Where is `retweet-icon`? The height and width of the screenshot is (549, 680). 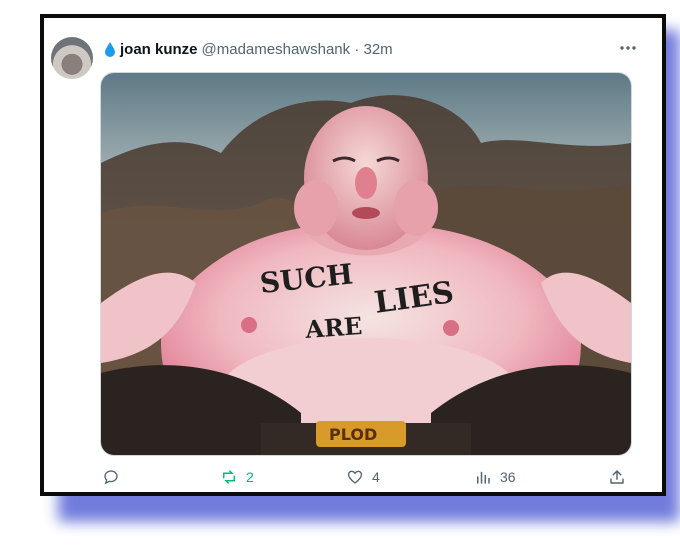
retweet-icon is located at coordinates (229, 477).